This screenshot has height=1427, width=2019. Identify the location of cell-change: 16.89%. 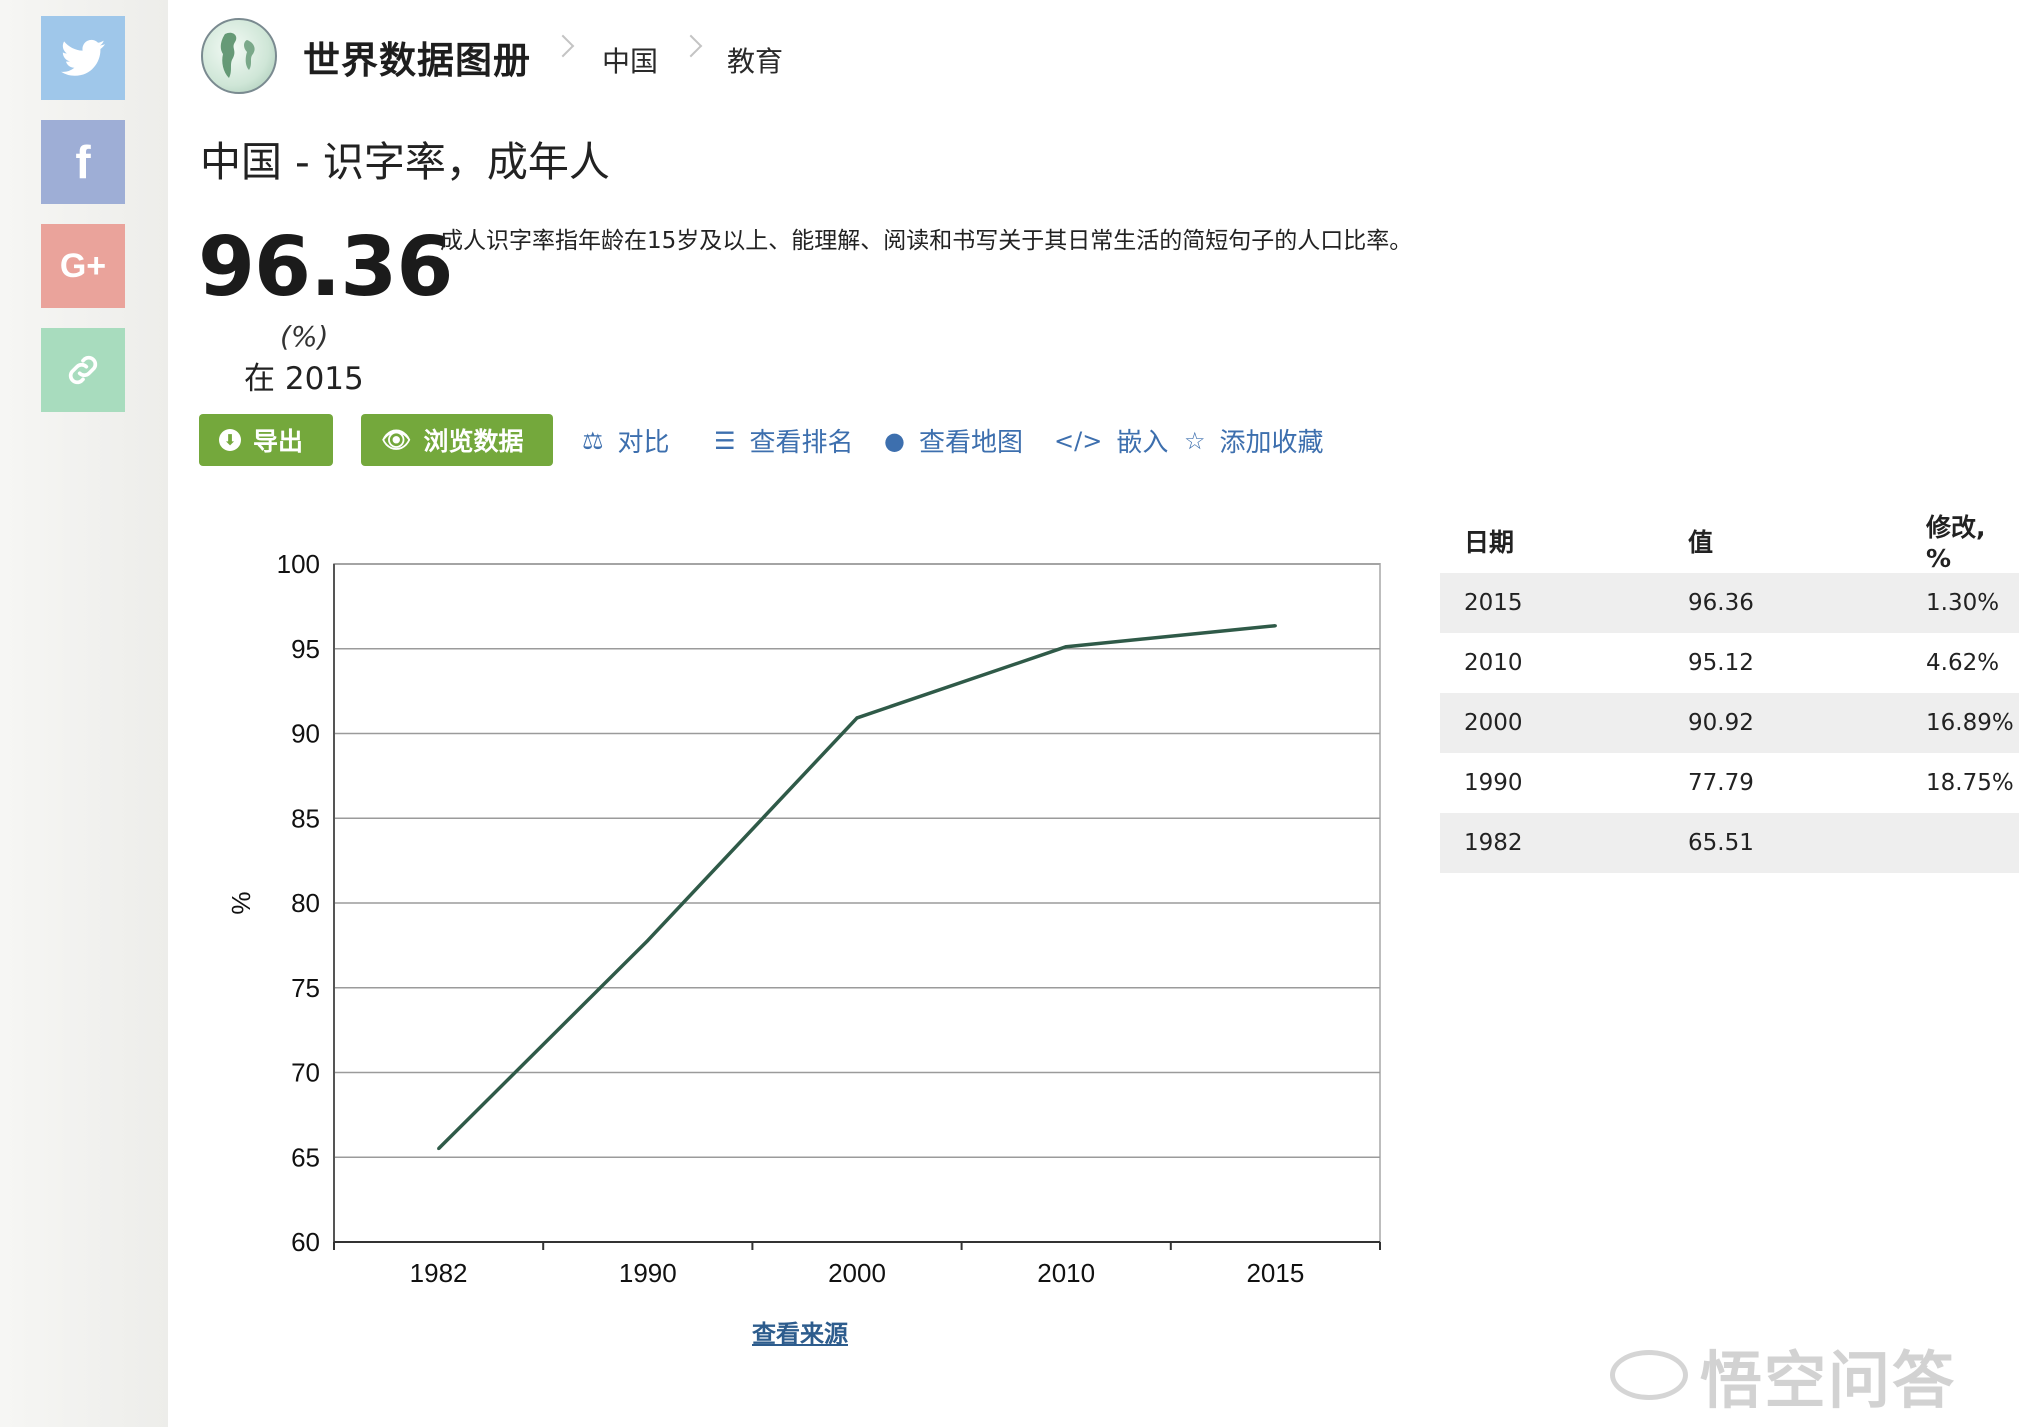
(1960, 723).